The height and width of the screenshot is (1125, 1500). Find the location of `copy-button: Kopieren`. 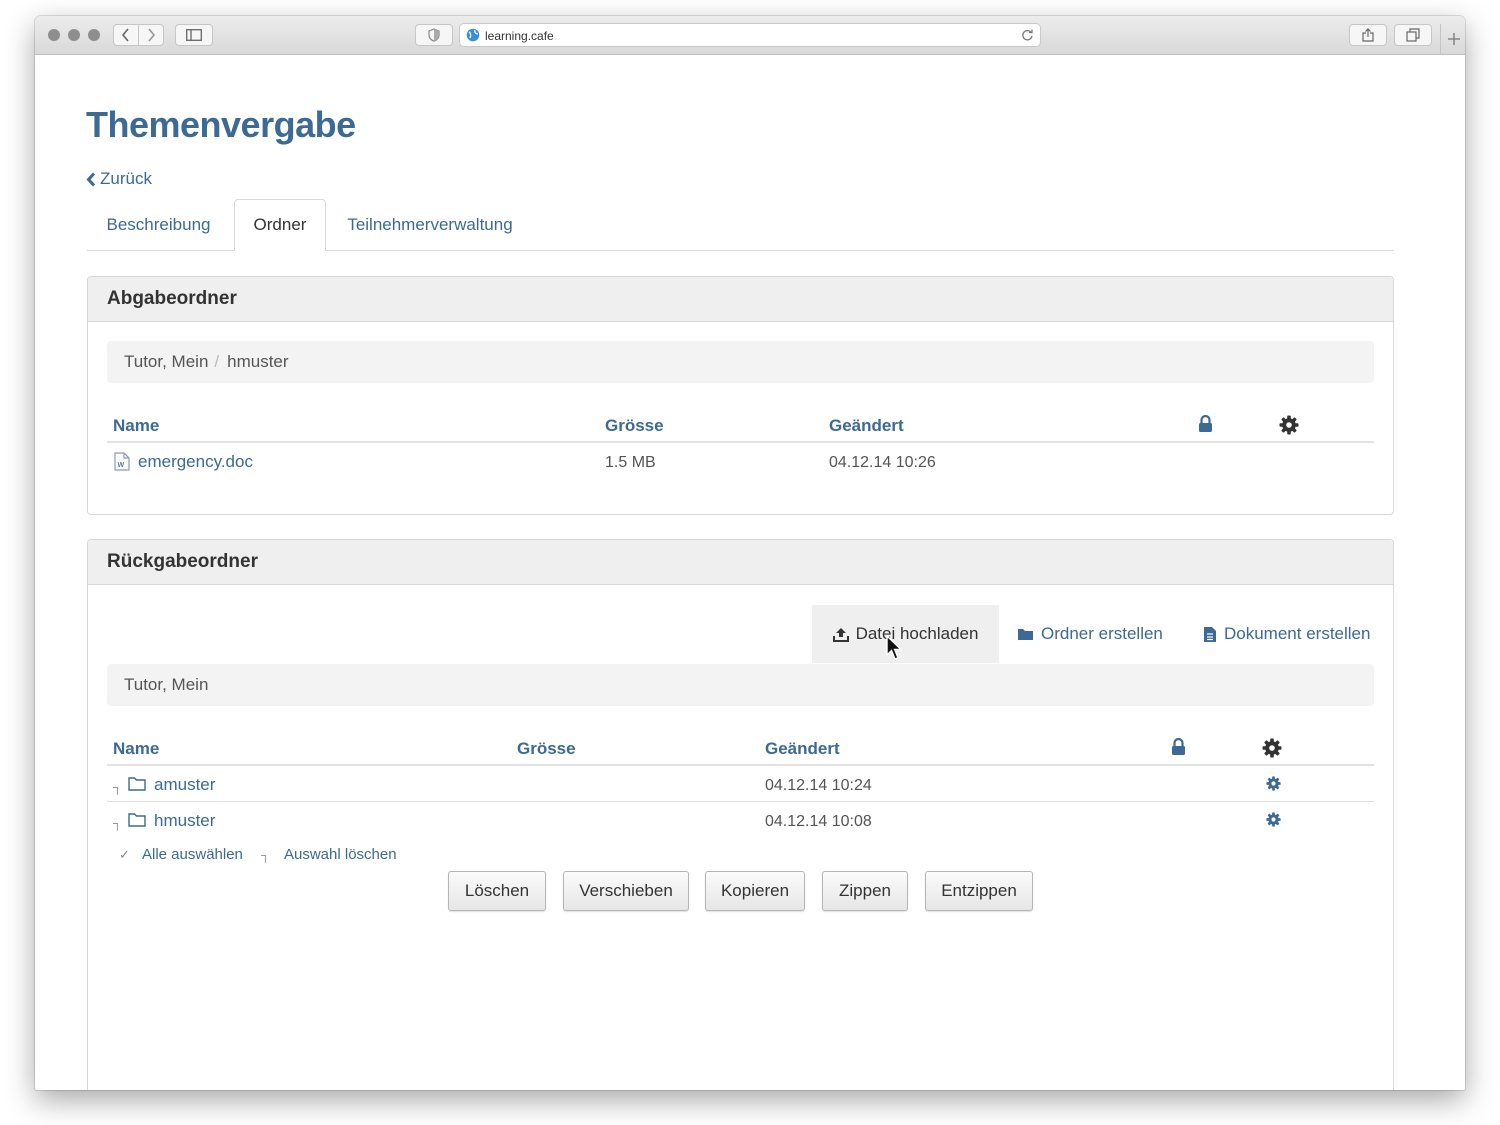

copy-button: Kopieren is located at coordinates (755, 891).